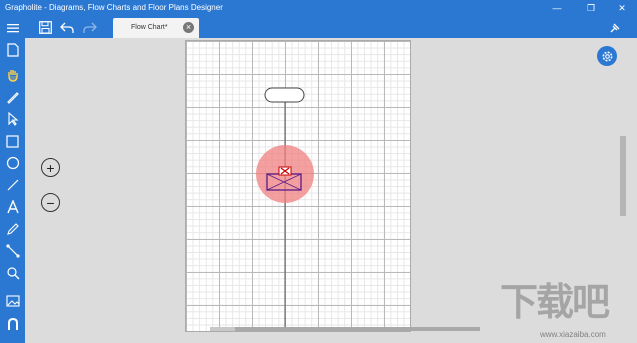 The width and height of the screenshot is (637, 343). What do you see at coordinates (573, 334) in the screenshot?
I see `watermark-url: www.xiazaiba.com` at bounding box center [573, 334].